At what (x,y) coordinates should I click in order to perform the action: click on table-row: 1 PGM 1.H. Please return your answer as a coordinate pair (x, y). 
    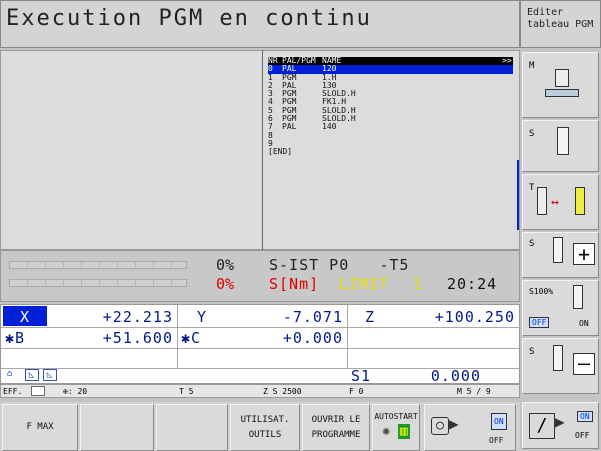
    Looking at the image, I should click on (390, 77).